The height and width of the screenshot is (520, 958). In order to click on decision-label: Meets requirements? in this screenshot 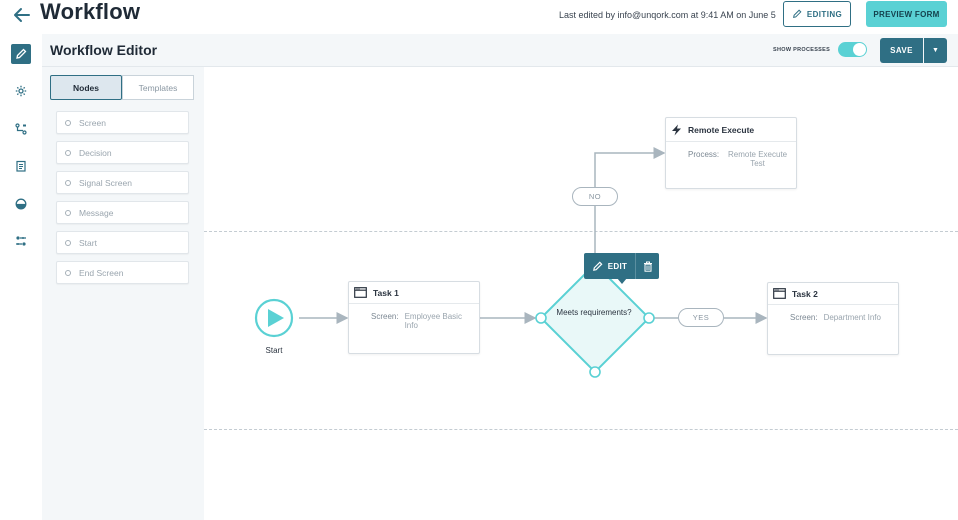, I will do `click(594, 312)`.